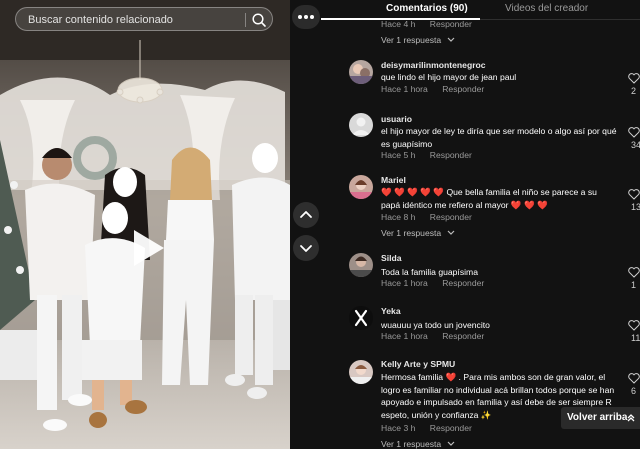 This screenshot has height=449, width=640. I want to click on comment-time: Hace 3 h, so click(398, 428).